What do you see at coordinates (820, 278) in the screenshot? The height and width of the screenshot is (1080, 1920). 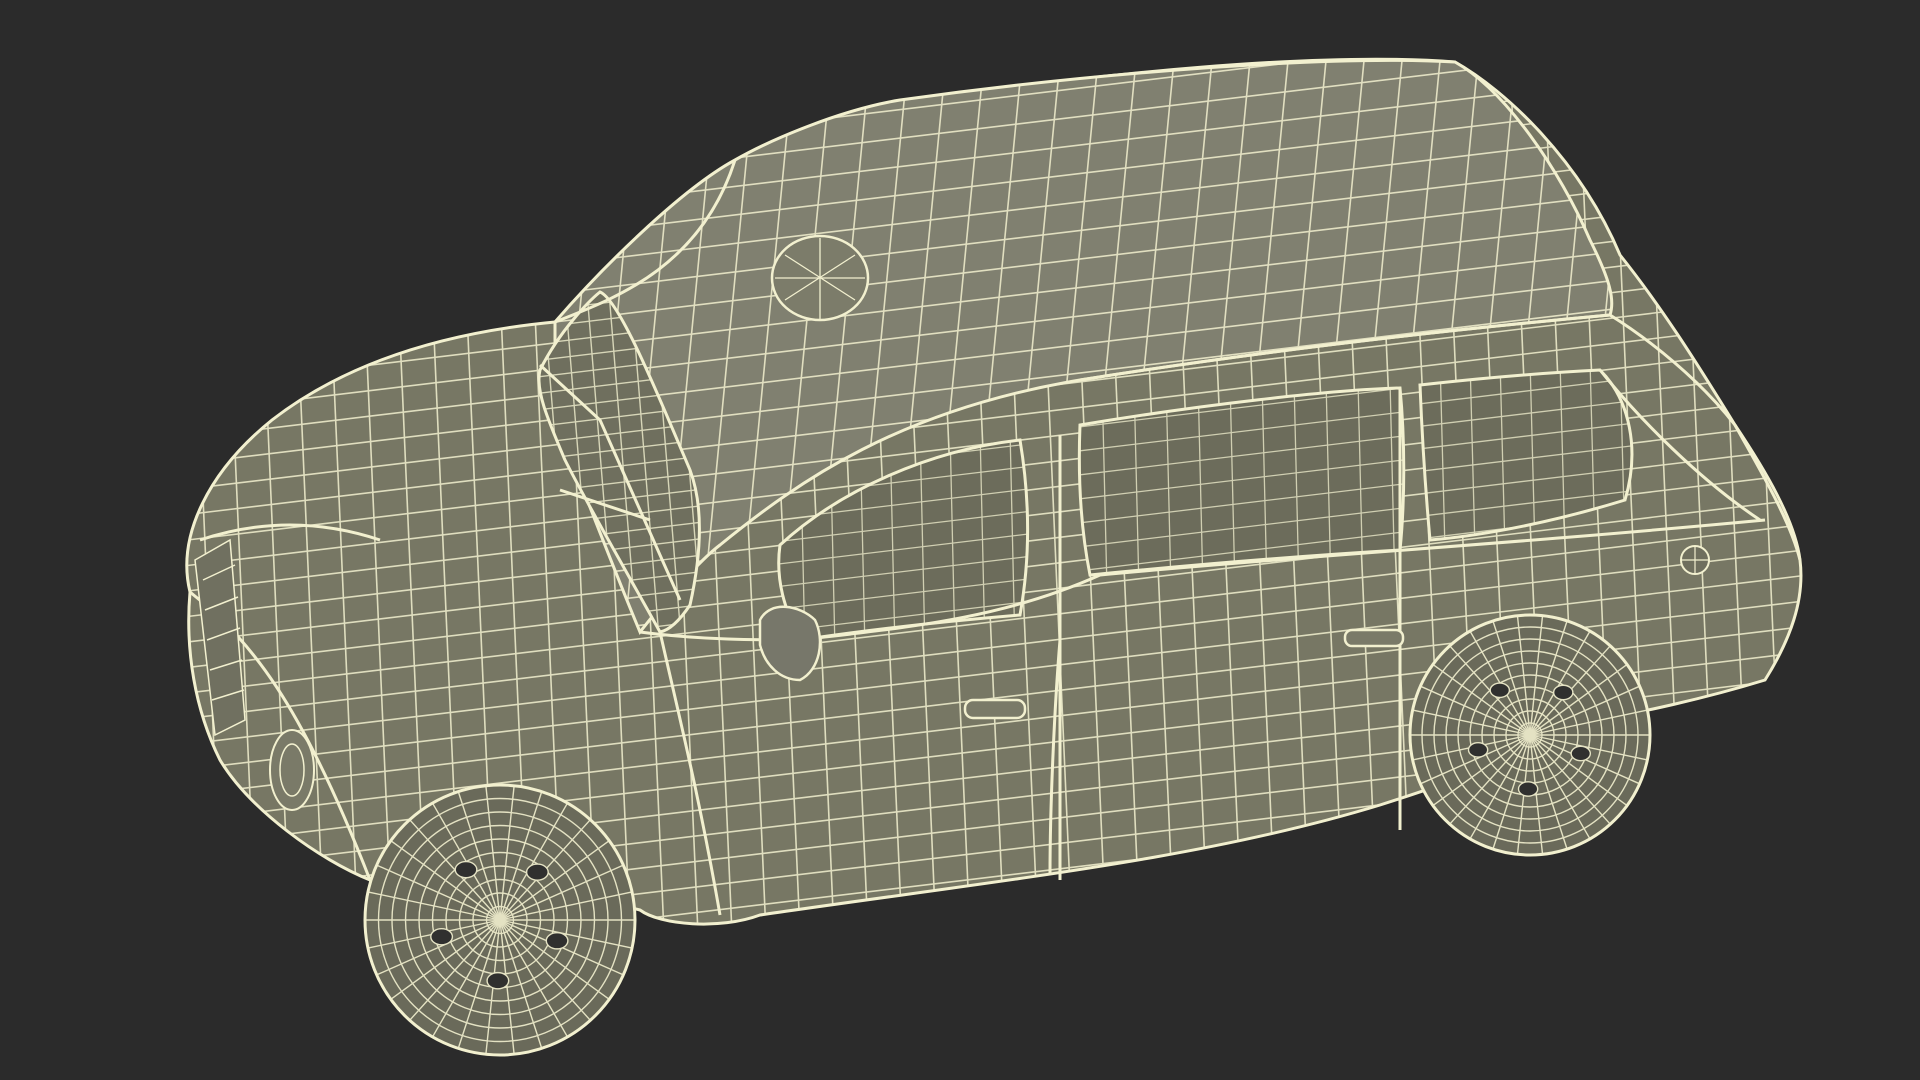 I see `taxi-roof-sign` at bounding box center [820, 278].